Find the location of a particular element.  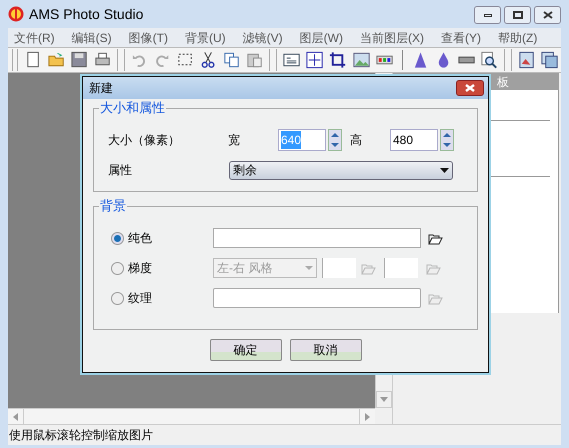

dialog-button: 取消 is located at coordinates (326, 350).